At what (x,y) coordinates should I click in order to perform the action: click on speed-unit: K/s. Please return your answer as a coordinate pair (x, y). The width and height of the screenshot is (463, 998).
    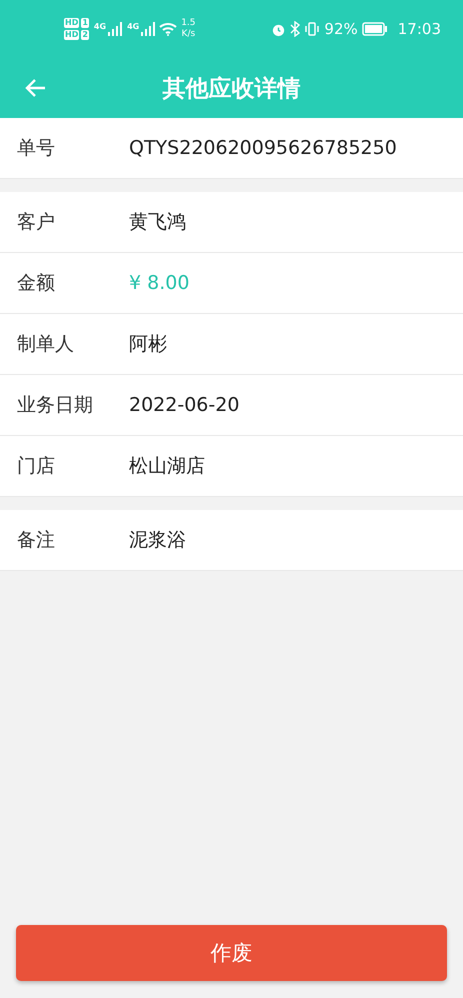
    Looking at the image, I should click on (189, 34).